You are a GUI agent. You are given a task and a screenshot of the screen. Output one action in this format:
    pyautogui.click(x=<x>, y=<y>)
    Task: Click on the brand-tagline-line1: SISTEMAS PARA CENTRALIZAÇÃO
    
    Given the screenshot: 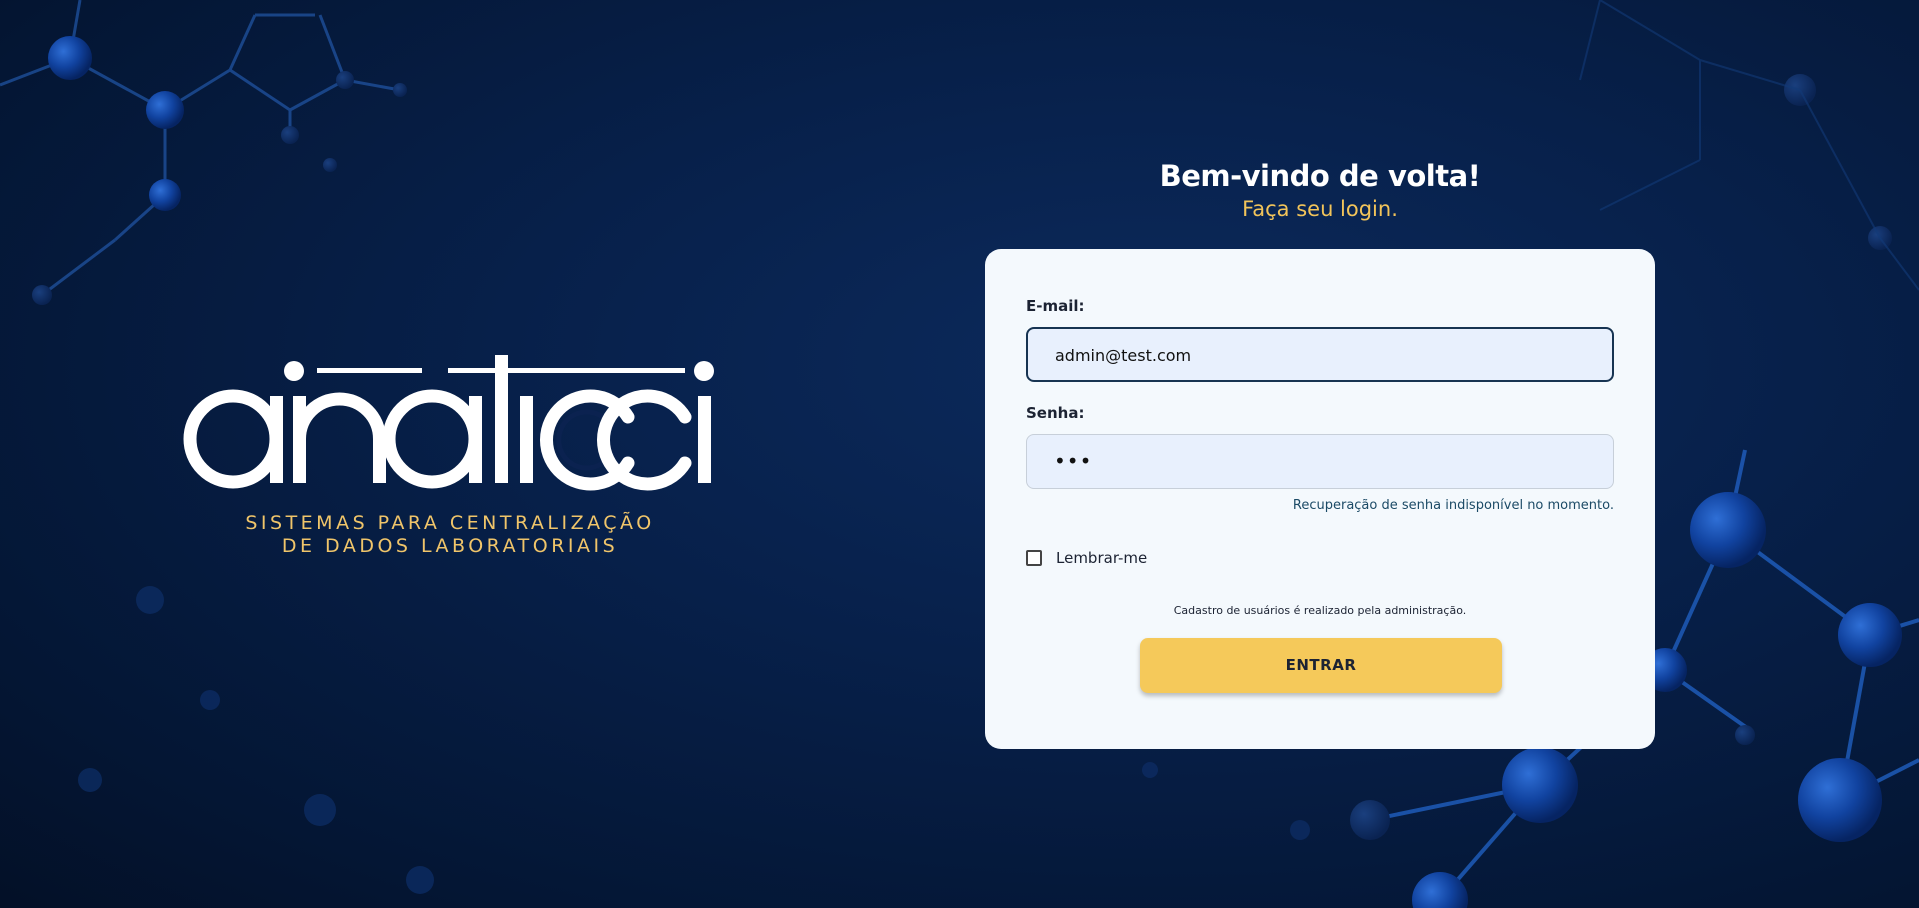 What is the action you would take?
    pyautogui.click(x=450, y=523)
    